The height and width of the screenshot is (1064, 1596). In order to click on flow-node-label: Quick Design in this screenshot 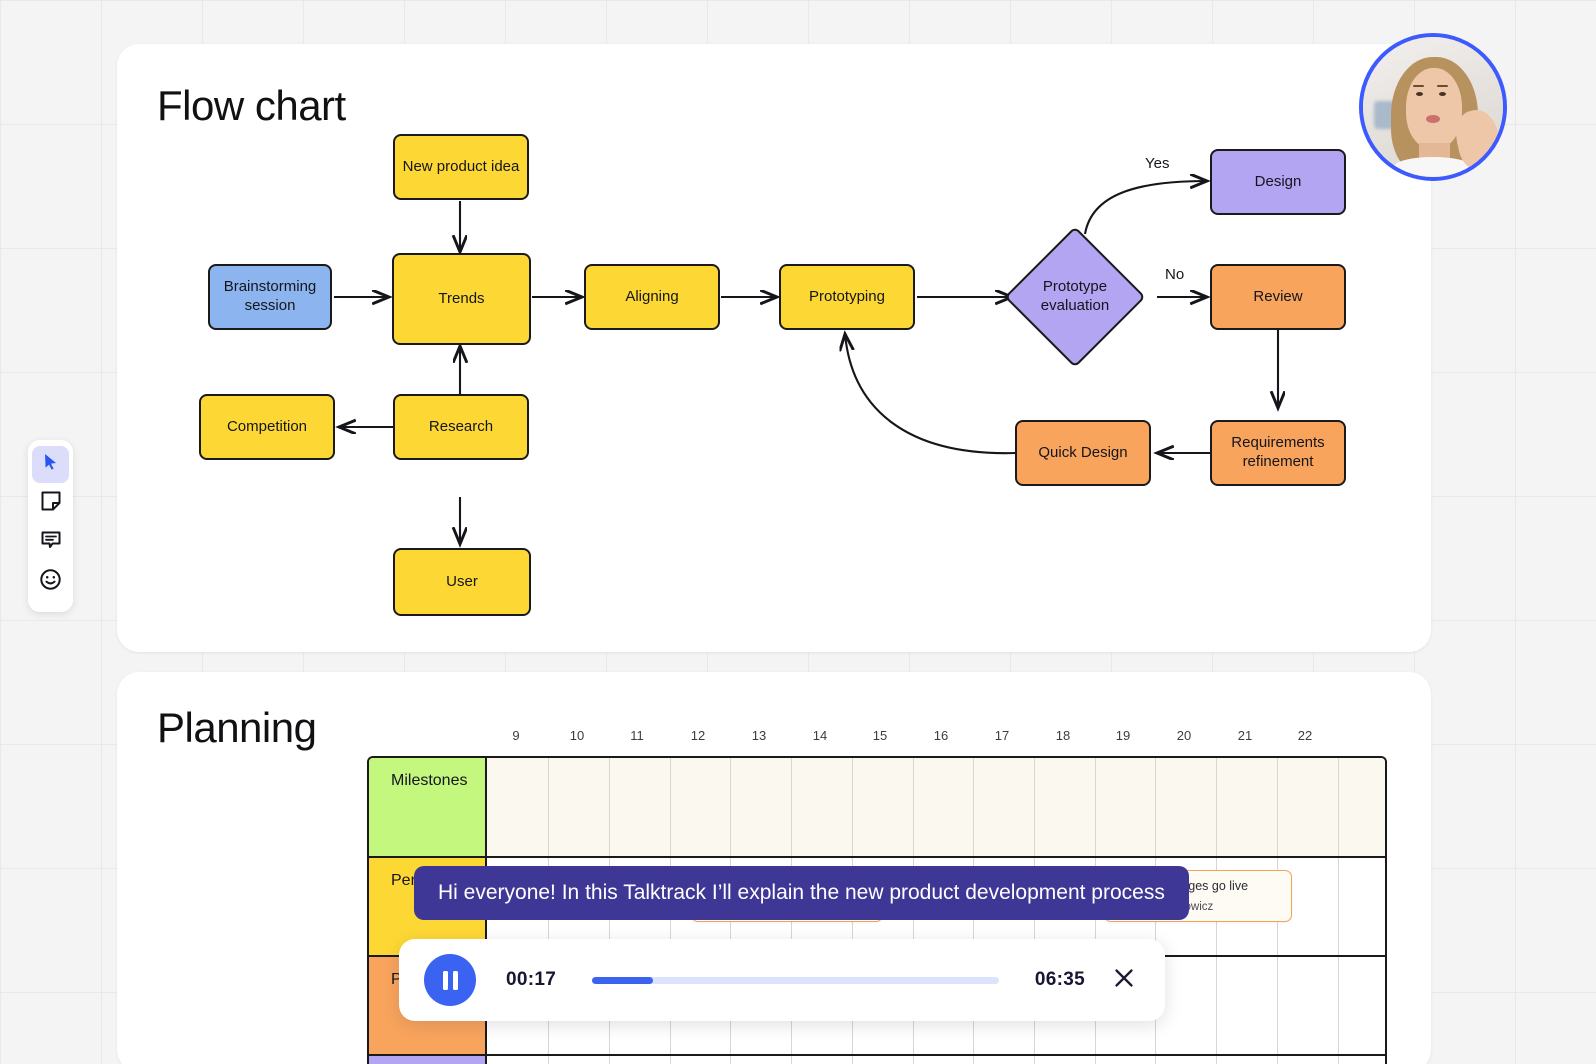, I will do `click(1083, 452)`.